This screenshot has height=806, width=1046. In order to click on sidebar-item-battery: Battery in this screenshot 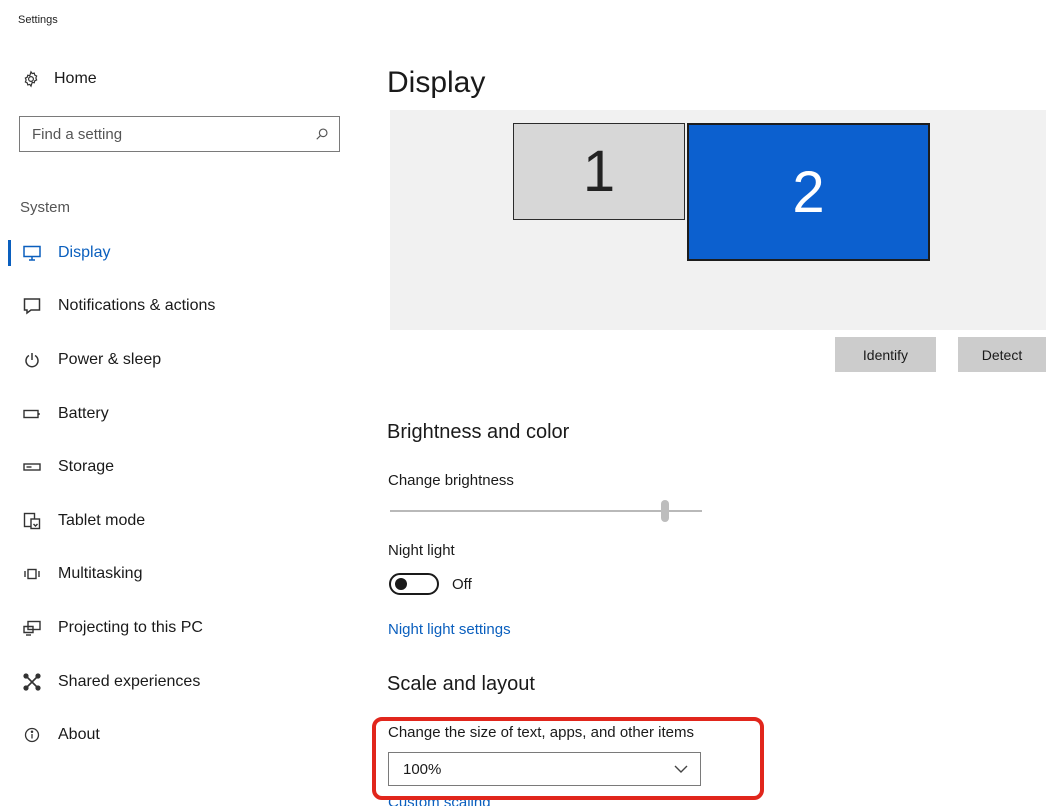, I will do `click(180, 414)`.